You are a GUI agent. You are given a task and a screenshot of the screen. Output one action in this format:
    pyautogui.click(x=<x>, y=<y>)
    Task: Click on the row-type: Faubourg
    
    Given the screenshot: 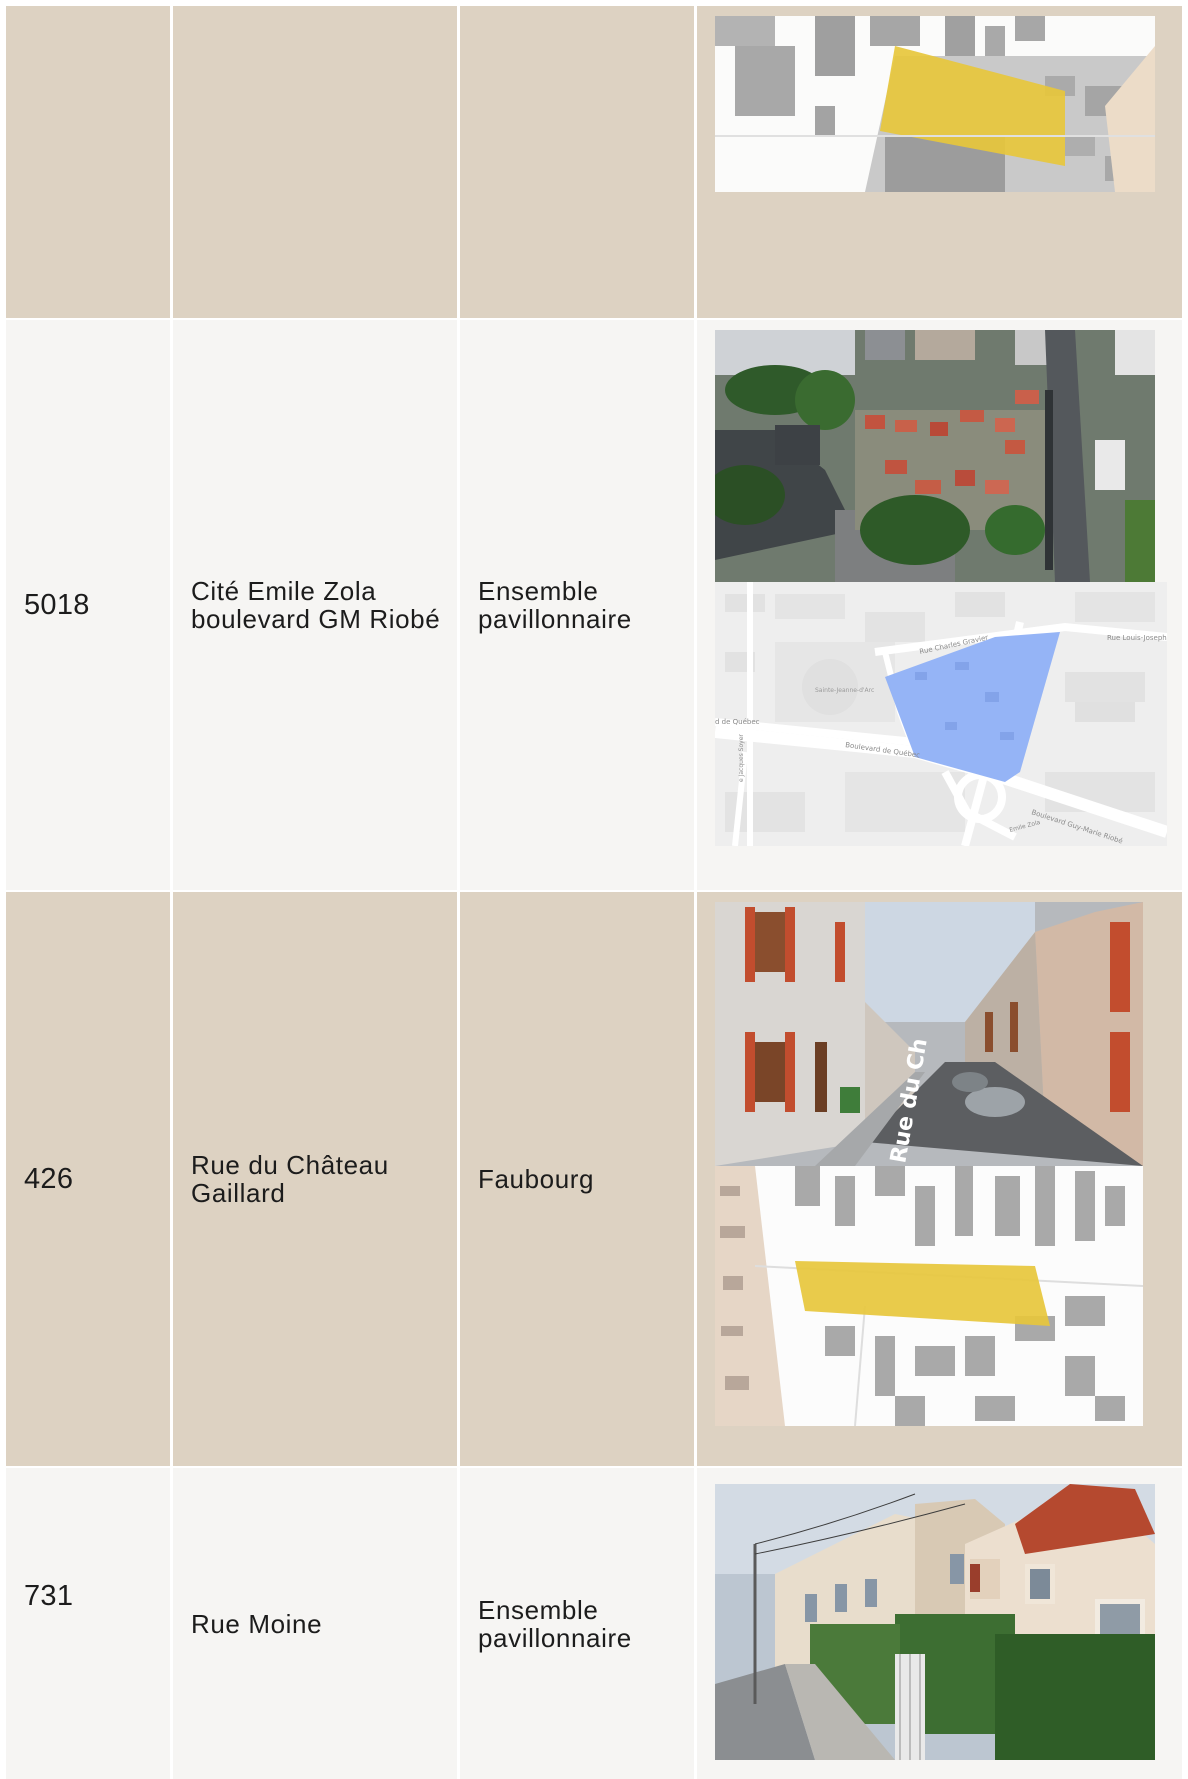 What is the action you would take?
    pyautogui.click(x=536, y=1179)
    